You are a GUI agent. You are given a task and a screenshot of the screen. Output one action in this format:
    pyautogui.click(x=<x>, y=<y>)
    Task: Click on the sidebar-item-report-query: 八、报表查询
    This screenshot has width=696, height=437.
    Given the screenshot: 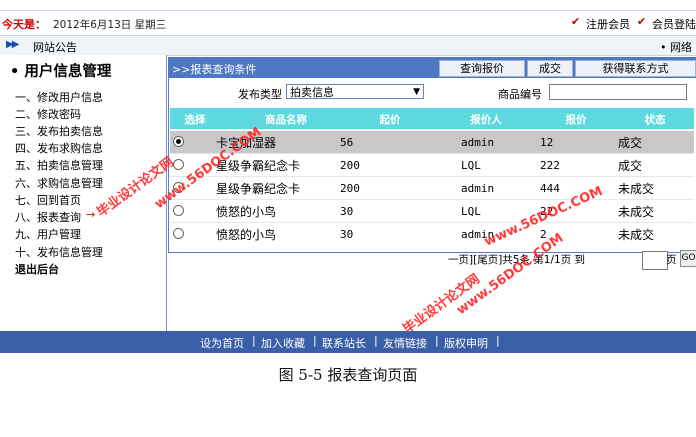 What is the action you would take?
    pyautogui.click(x=48, y=217)
    